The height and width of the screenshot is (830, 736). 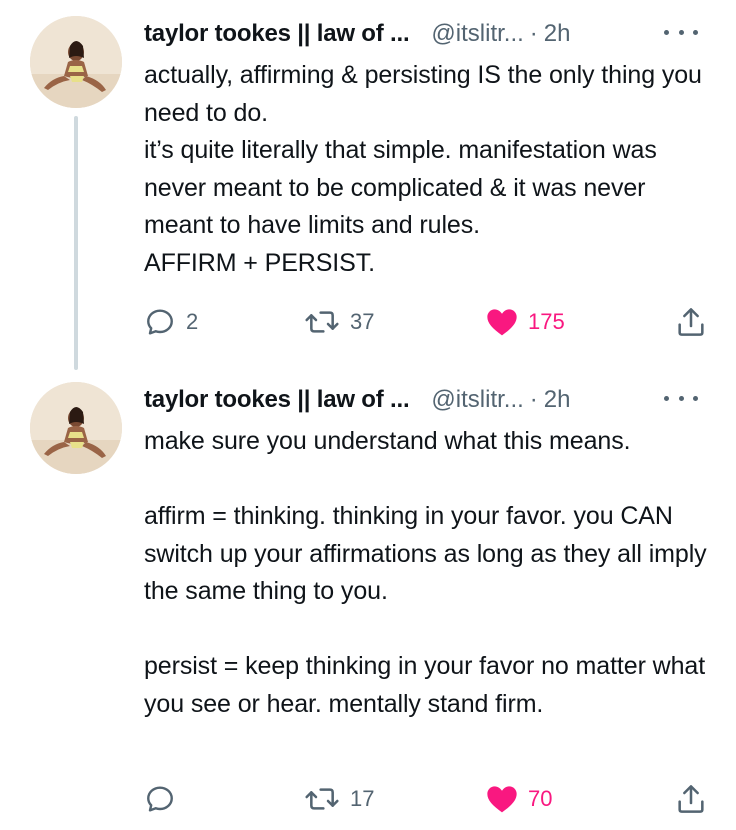 I want to click on retweet-count: 37, so click(x=362, y=321).